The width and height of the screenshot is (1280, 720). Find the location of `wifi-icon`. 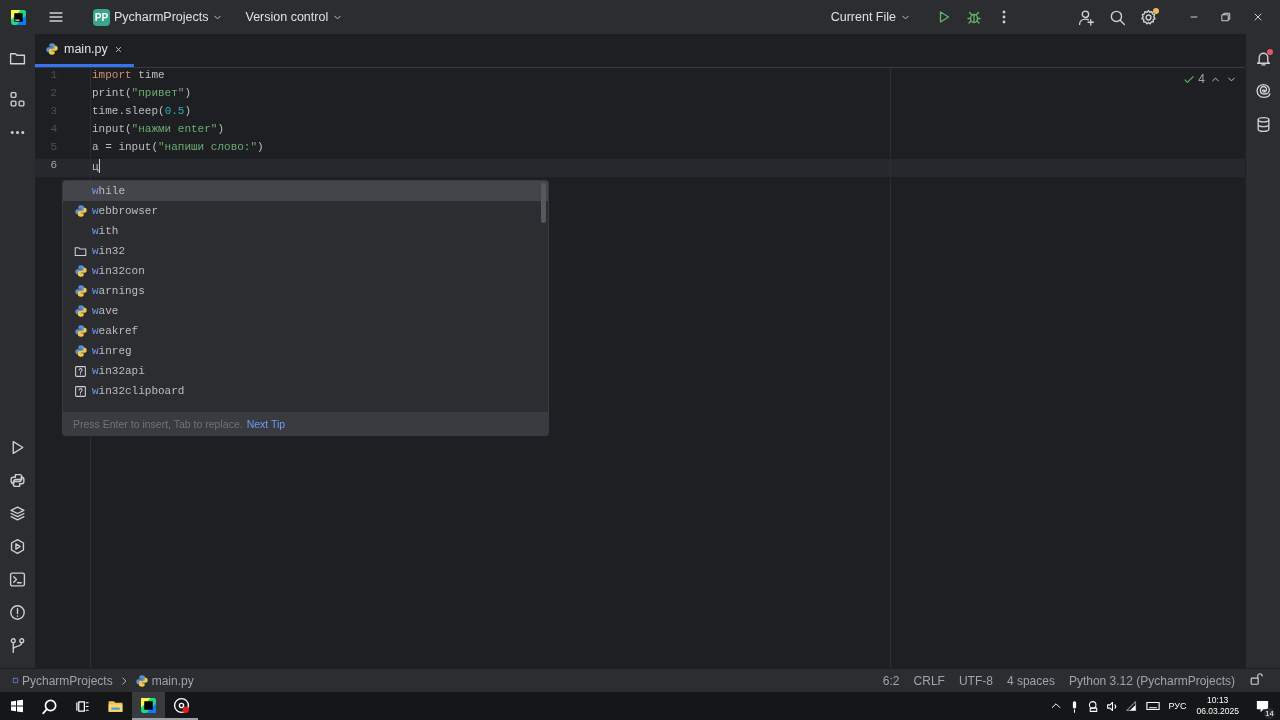

wifi-icon is located at coordinates (1132, 706).